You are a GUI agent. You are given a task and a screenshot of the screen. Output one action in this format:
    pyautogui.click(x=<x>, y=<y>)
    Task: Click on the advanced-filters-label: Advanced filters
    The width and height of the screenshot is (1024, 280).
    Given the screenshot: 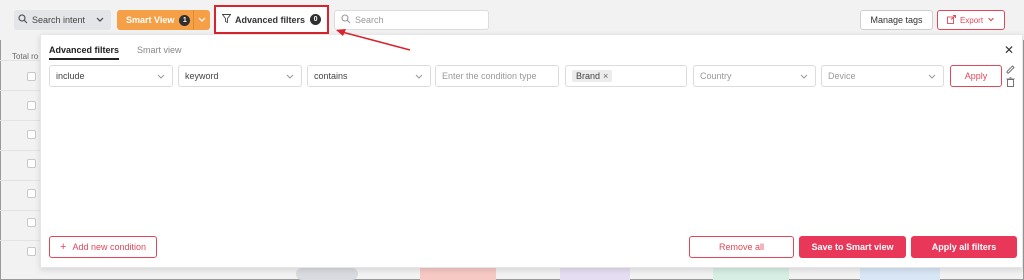 What is the action you would take?
    pyautogui.click(x=270, y=19)
    